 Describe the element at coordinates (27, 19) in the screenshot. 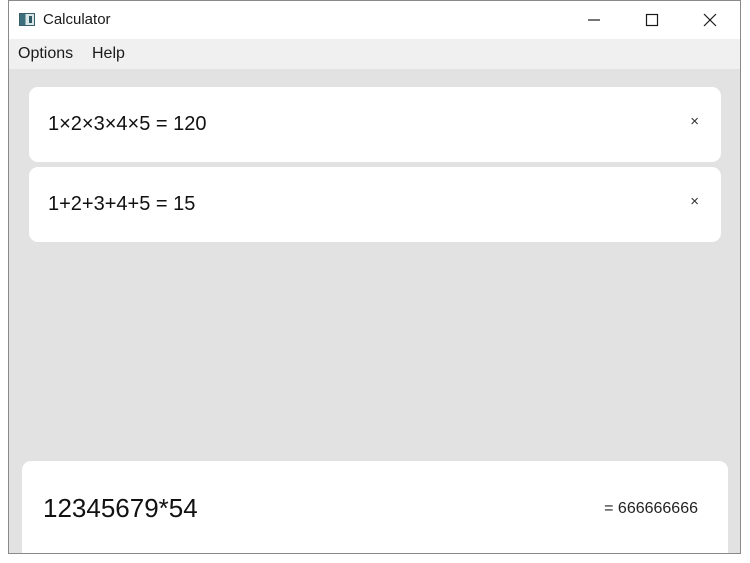

I see `calculator-app-icon` at that location.